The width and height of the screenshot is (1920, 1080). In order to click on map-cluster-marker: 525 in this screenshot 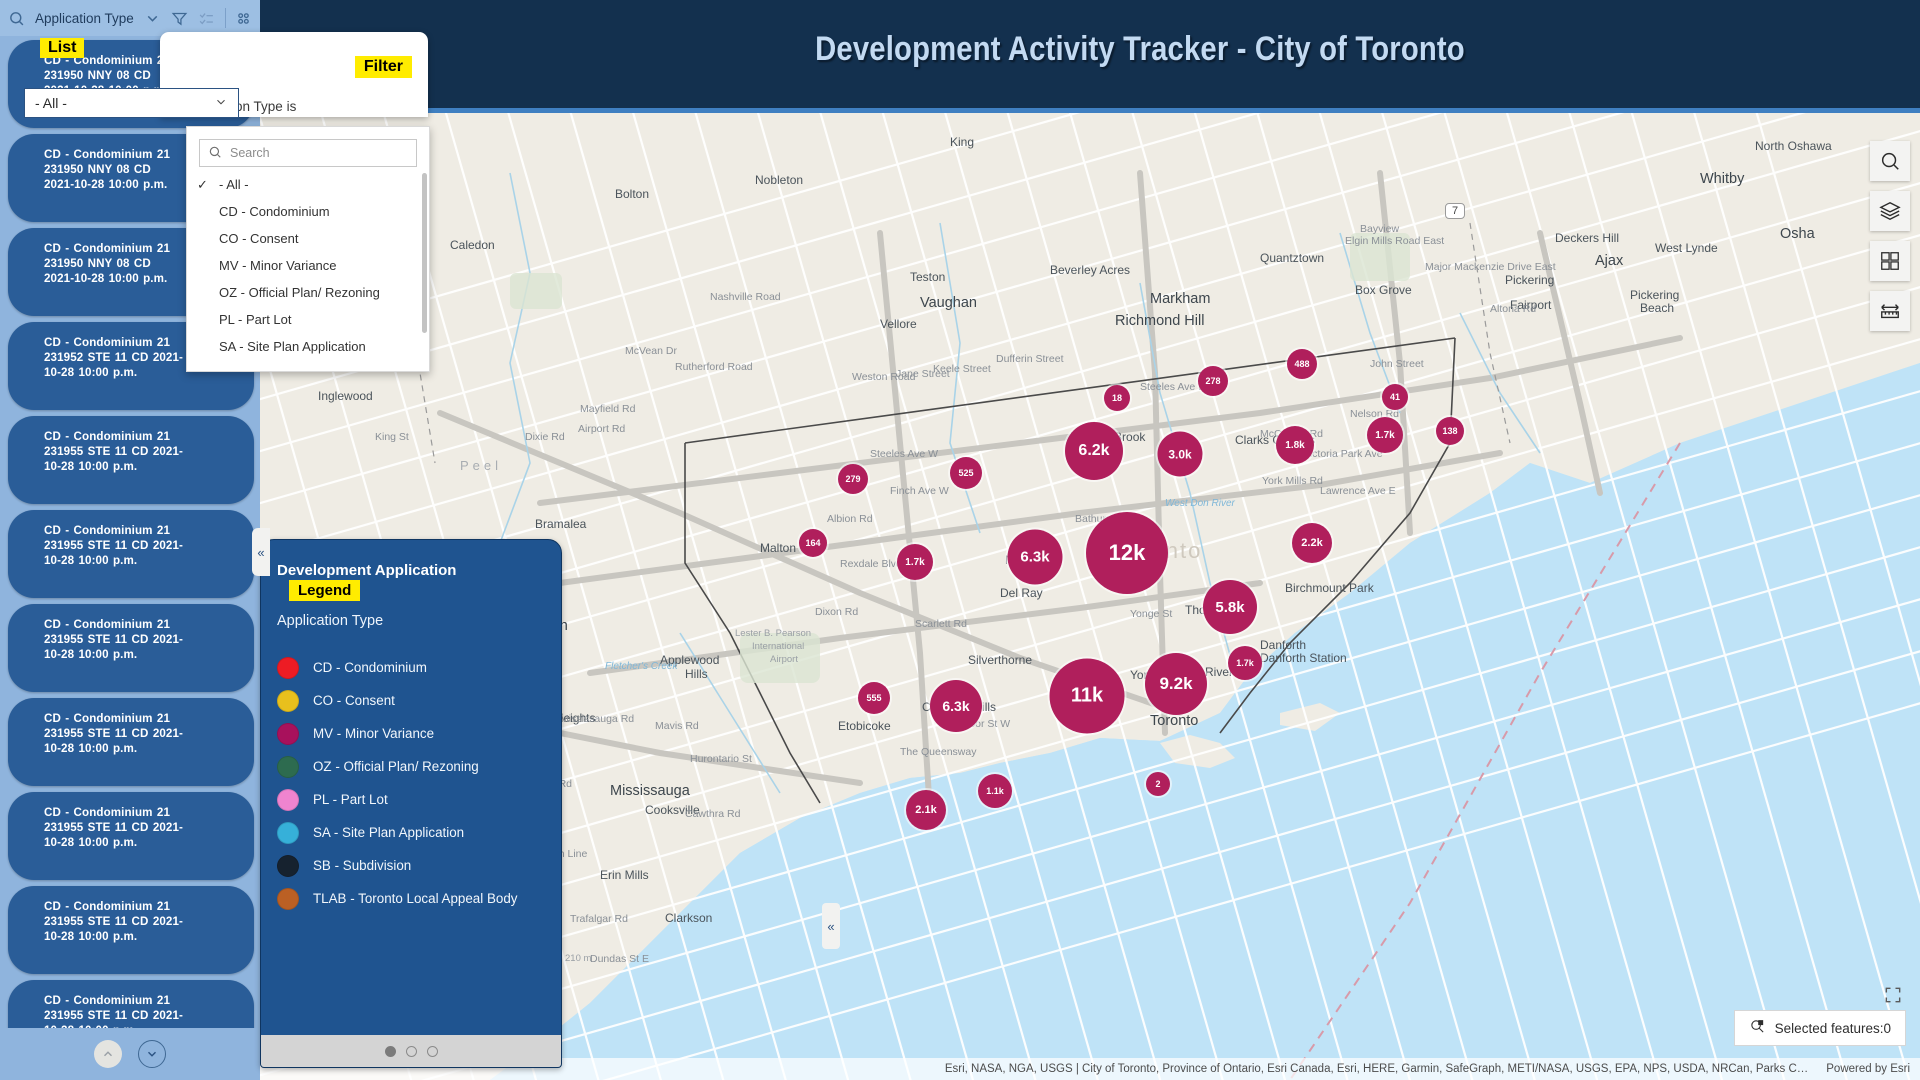, I will do `click(966, 473)`.